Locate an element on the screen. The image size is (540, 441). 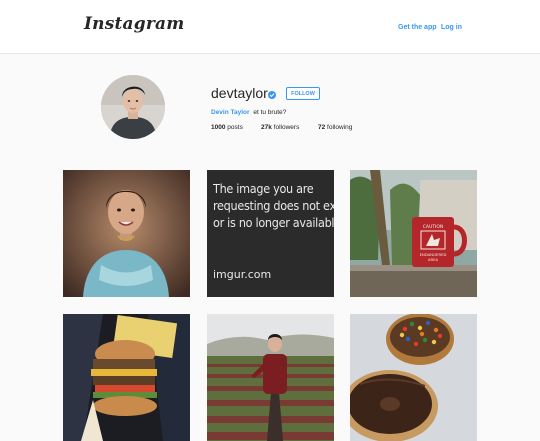
profile-username: devtaylor is located at coordinates (239, 93).